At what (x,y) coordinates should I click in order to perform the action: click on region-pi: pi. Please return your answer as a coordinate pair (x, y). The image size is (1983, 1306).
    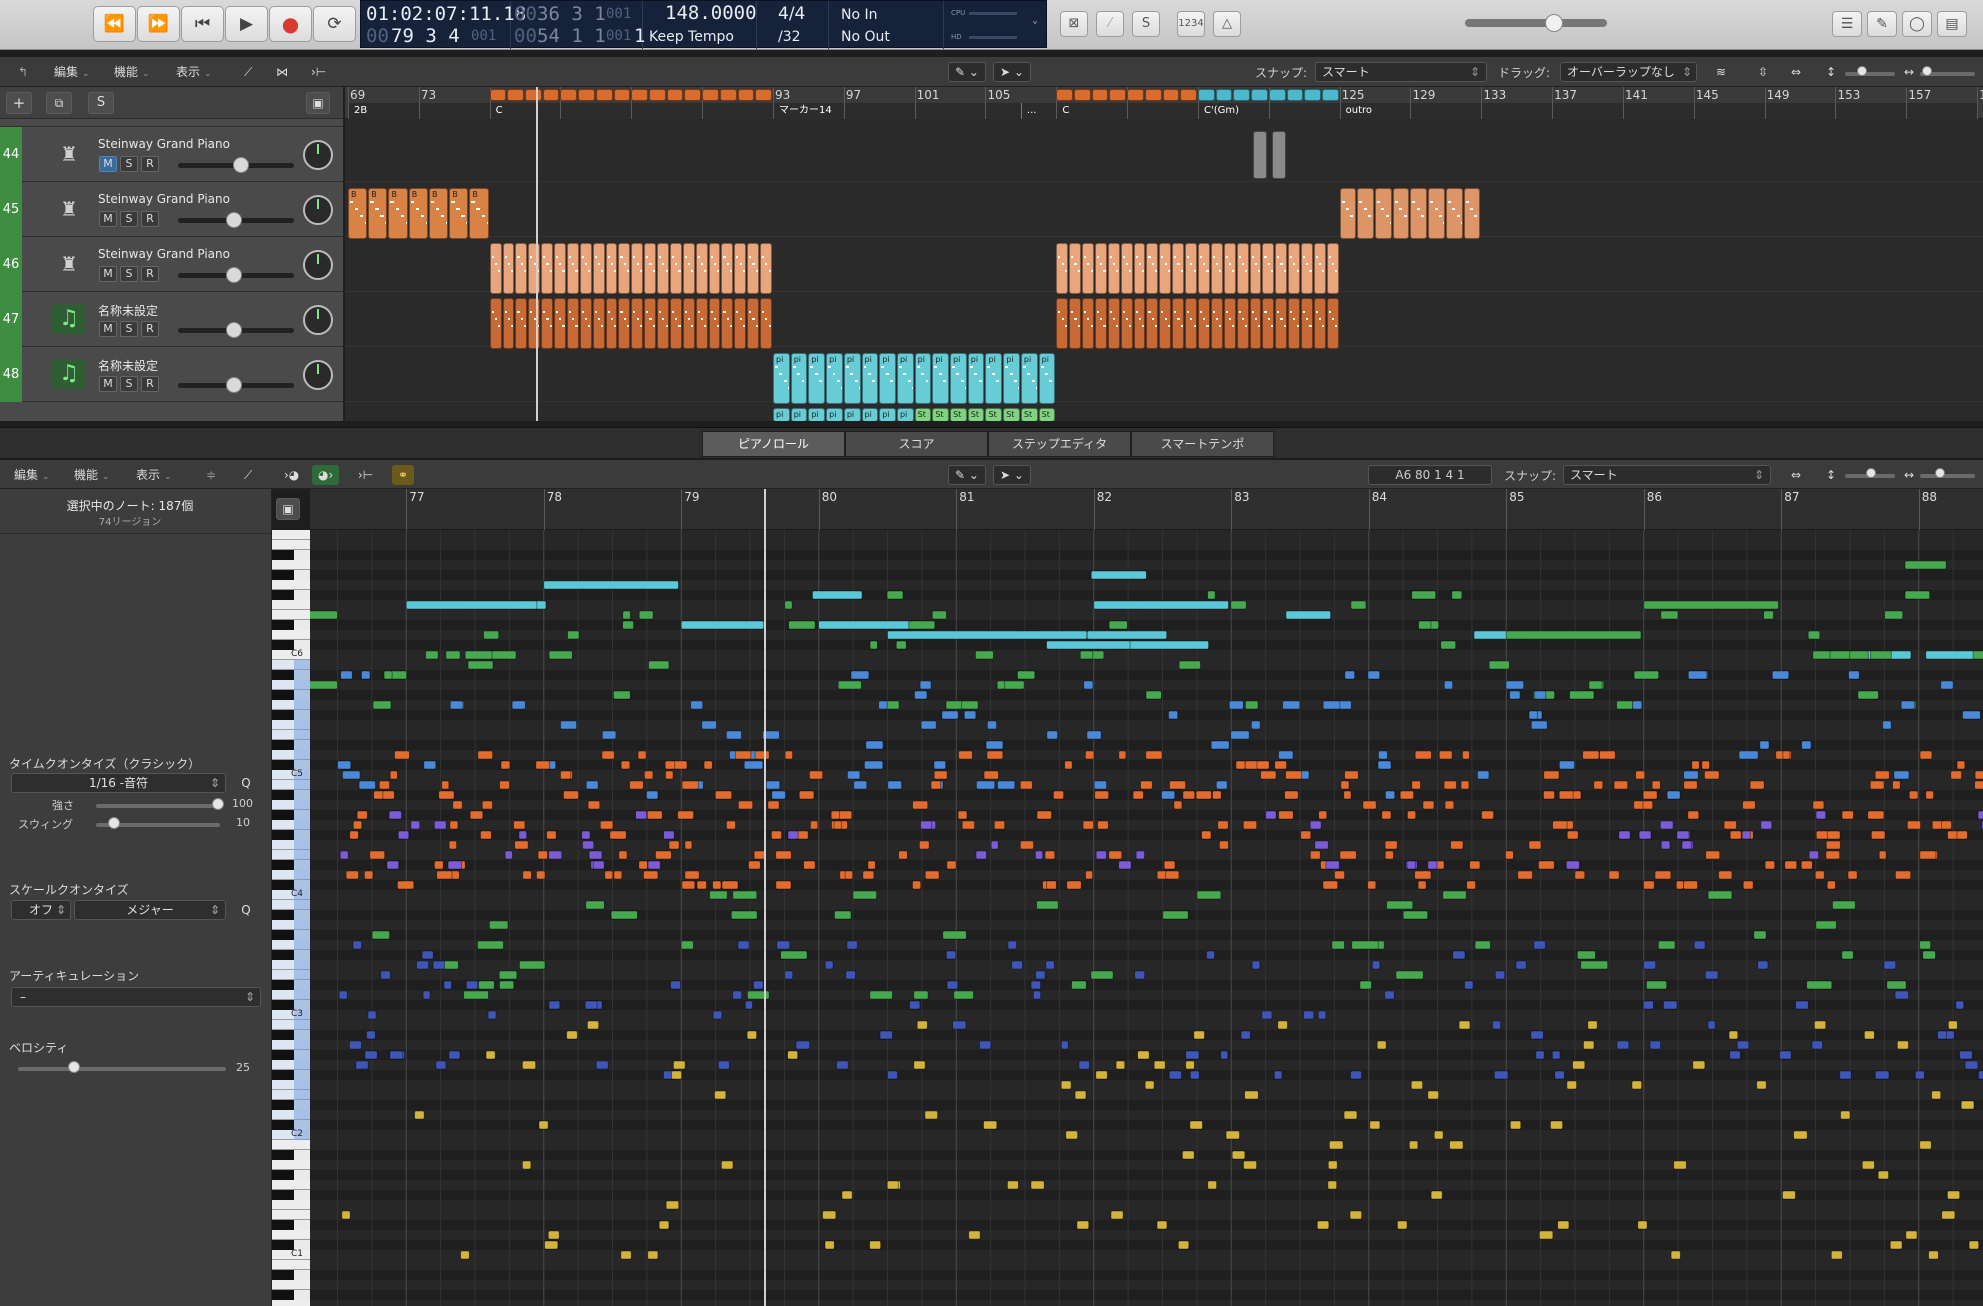
    Looking at the image, I should click on (799, 378).